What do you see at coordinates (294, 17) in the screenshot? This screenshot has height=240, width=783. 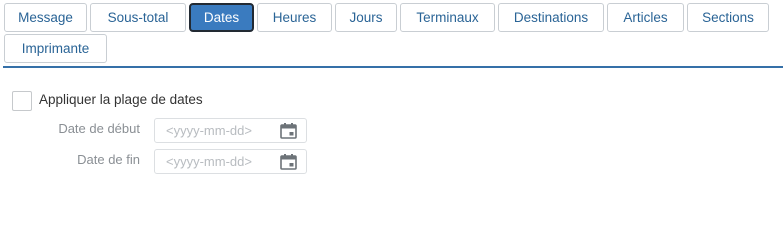 I see `tab-heures: Heures` at bounding box center [294, 17].